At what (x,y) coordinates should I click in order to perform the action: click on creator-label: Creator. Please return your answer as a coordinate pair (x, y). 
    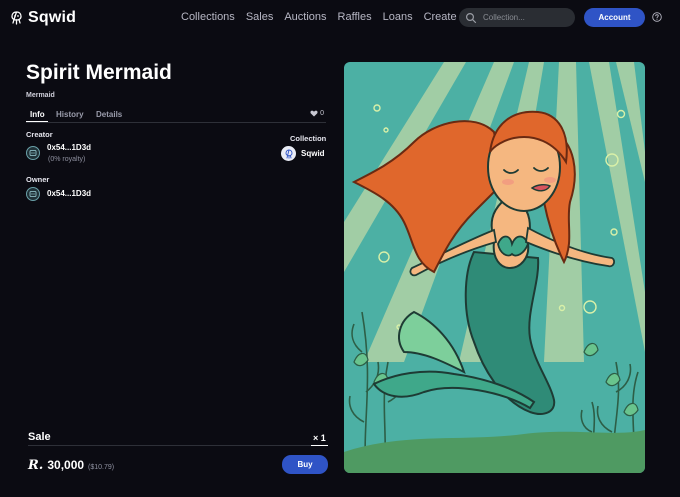
    Looking at the image, I should click on (39, 134).